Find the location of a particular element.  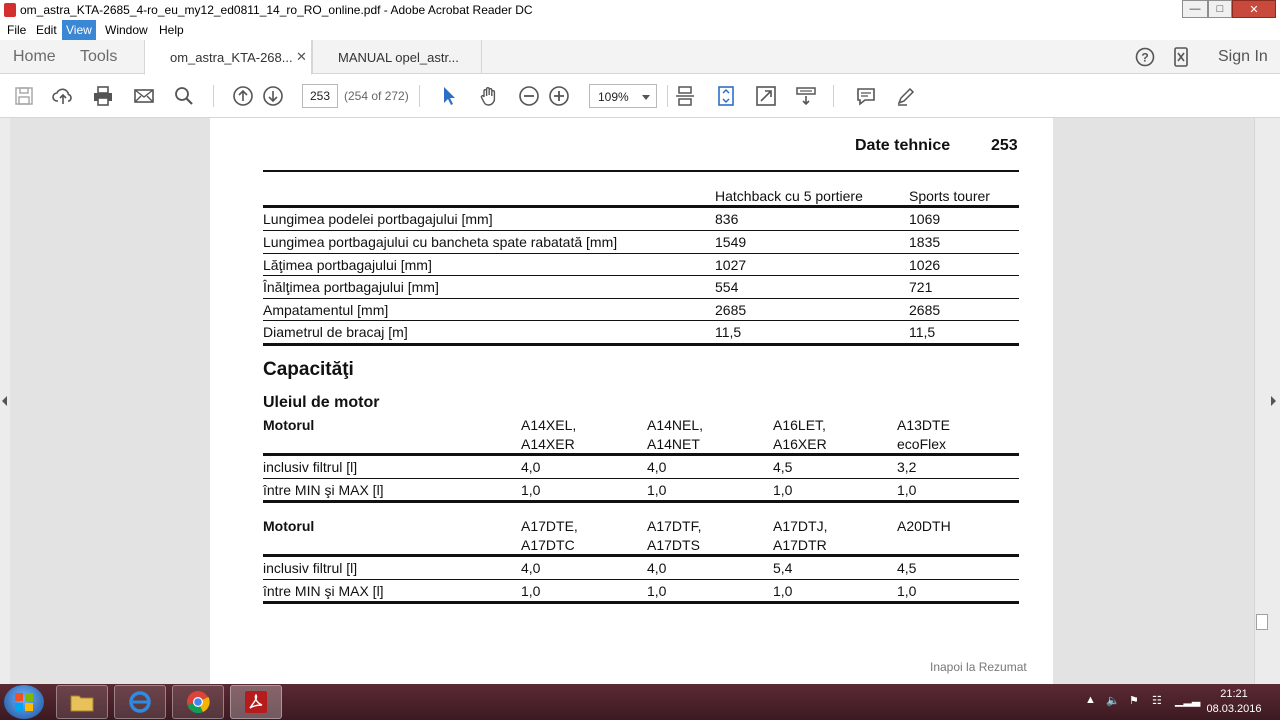

file-explorer-taskbar-button is located at coordinates (82, 702).